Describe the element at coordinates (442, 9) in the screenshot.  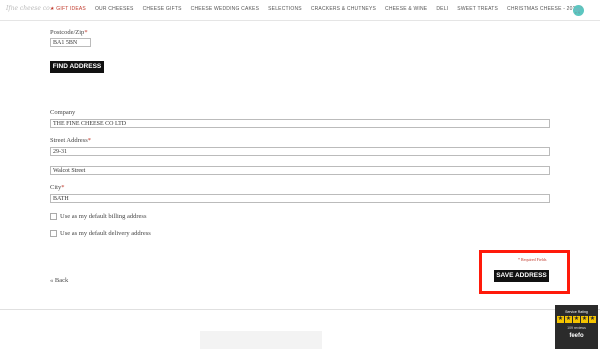
I see `nav-item: DELI` at that location.